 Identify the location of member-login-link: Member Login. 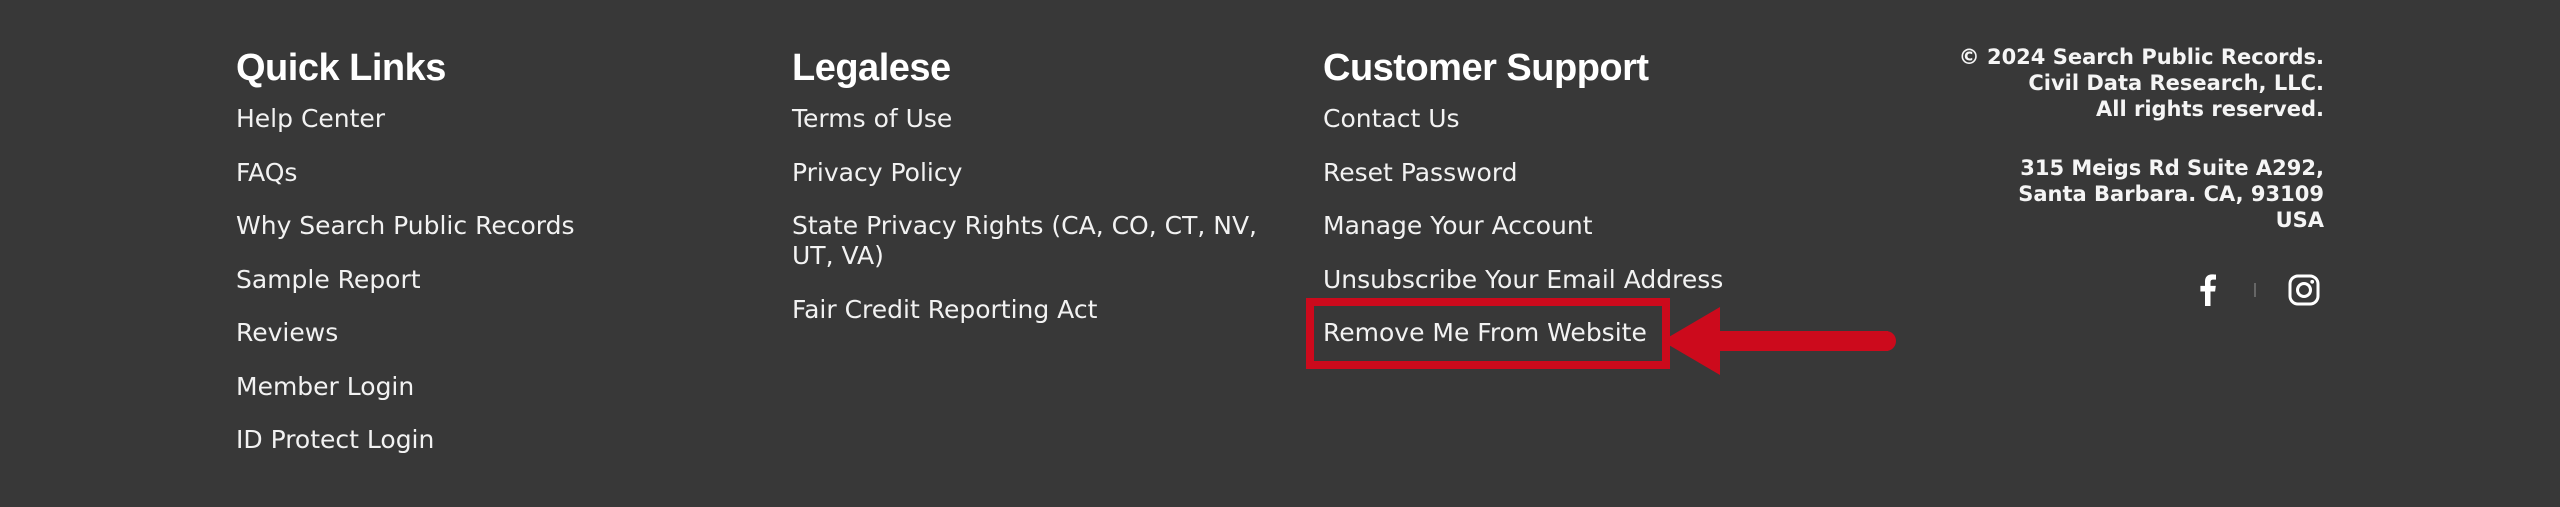
(486, 387).